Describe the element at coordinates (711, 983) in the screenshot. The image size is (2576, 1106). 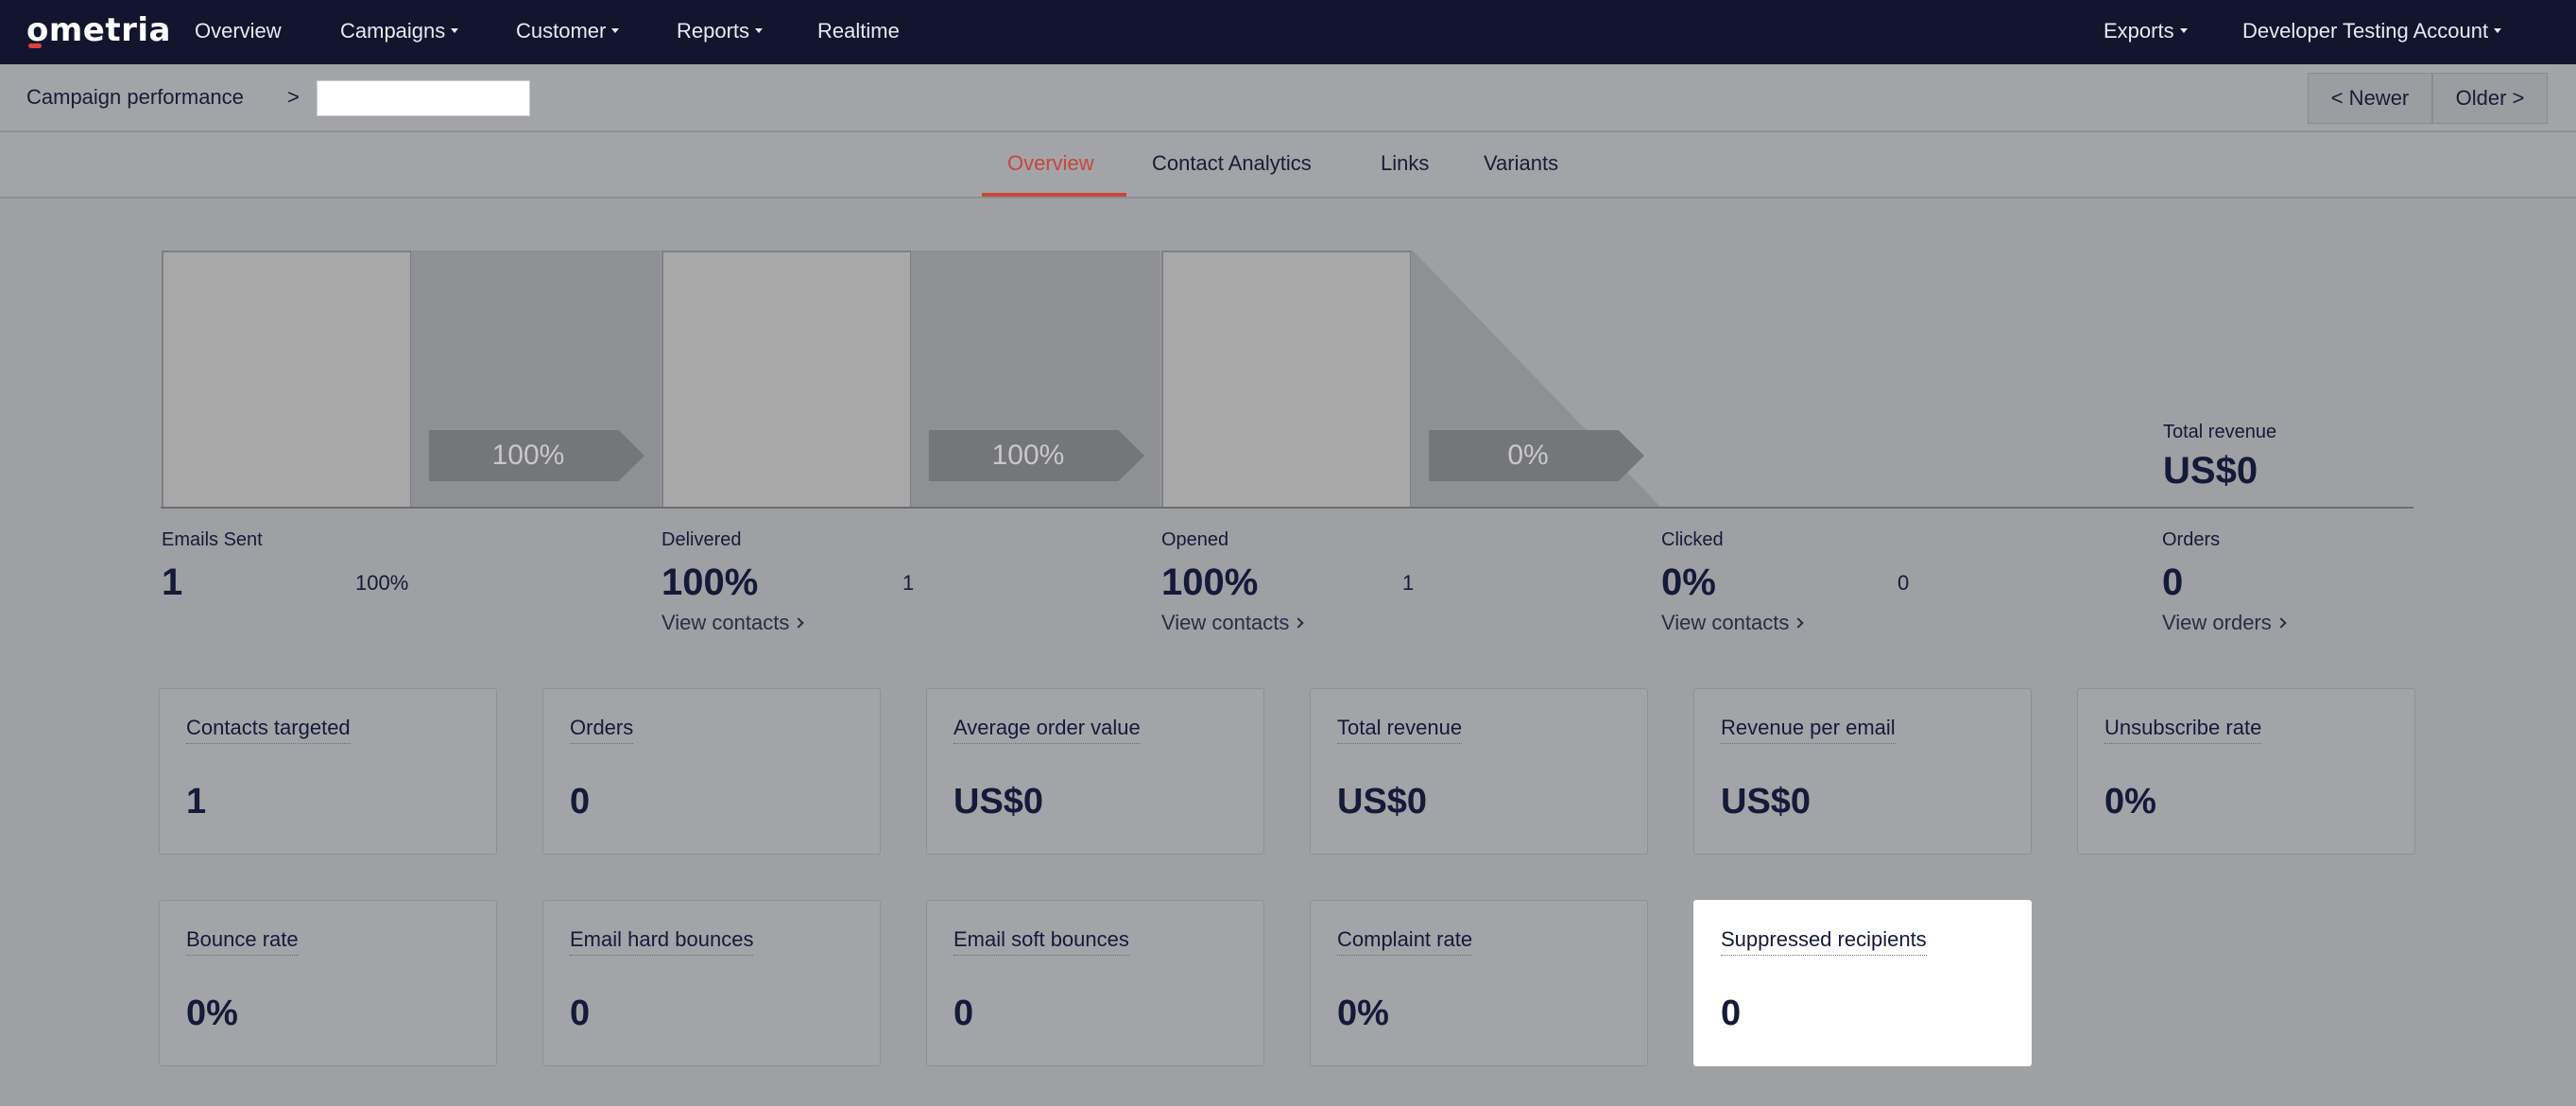
I see `metric-card-email-hard-bounces: Email hard bounces 0` at that location.